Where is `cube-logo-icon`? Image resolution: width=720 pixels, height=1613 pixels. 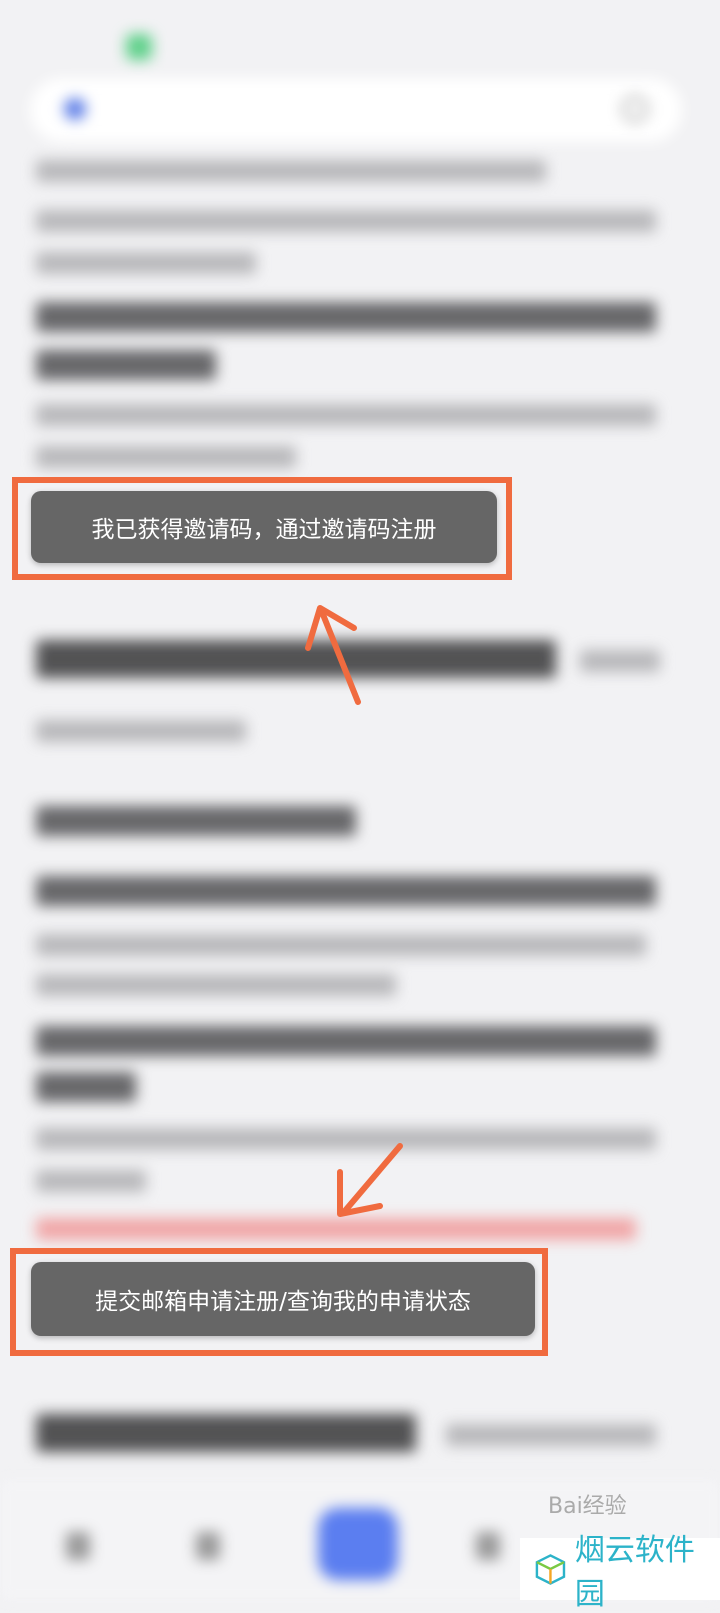 cube-logo-icon is located at coordinates (550, 1569).